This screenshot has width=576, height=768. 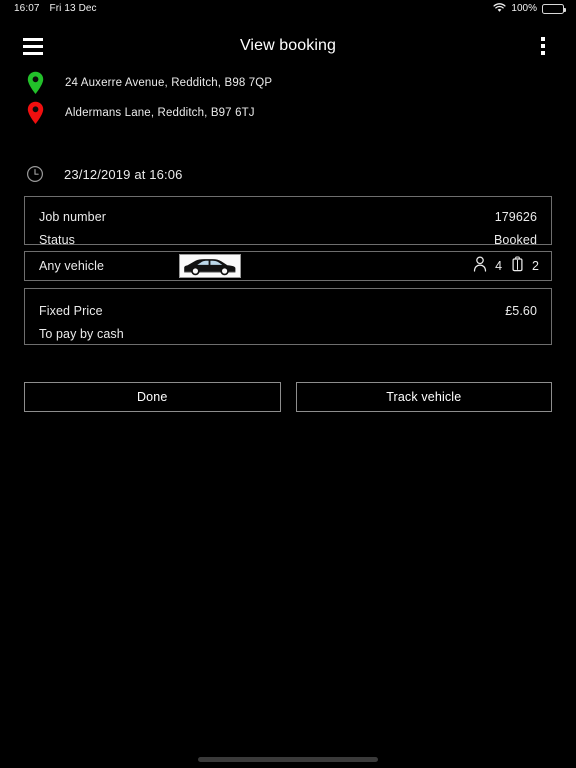 What do you see at coordinates (515, 216) in the screenshot?
I see `job-number-value: 179626` at bounding box center [515, 216].